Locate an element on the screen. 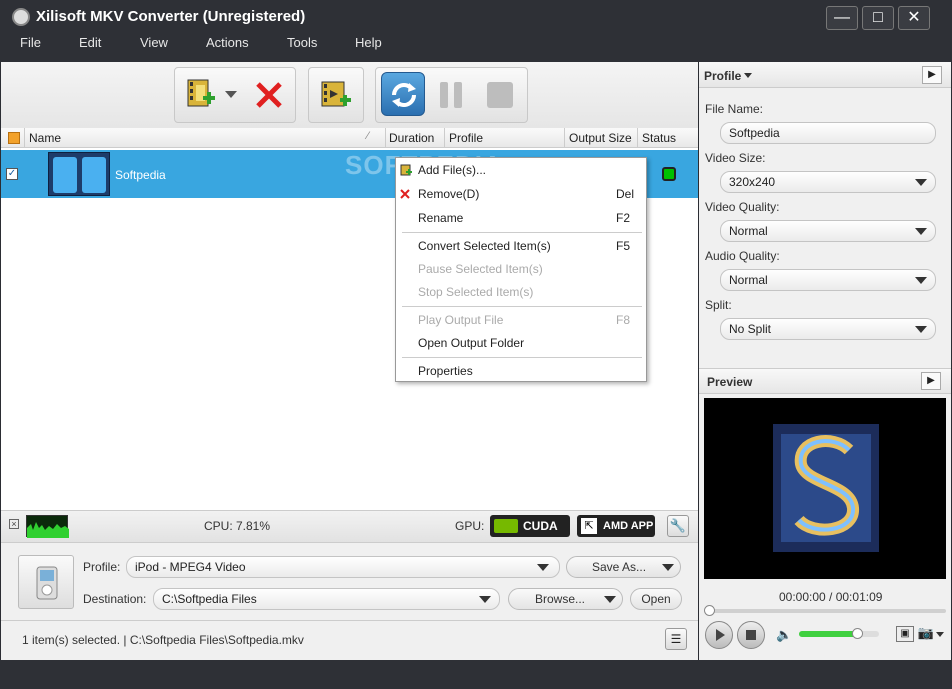  column-duration: Duration is located at coordinates (411, 138).